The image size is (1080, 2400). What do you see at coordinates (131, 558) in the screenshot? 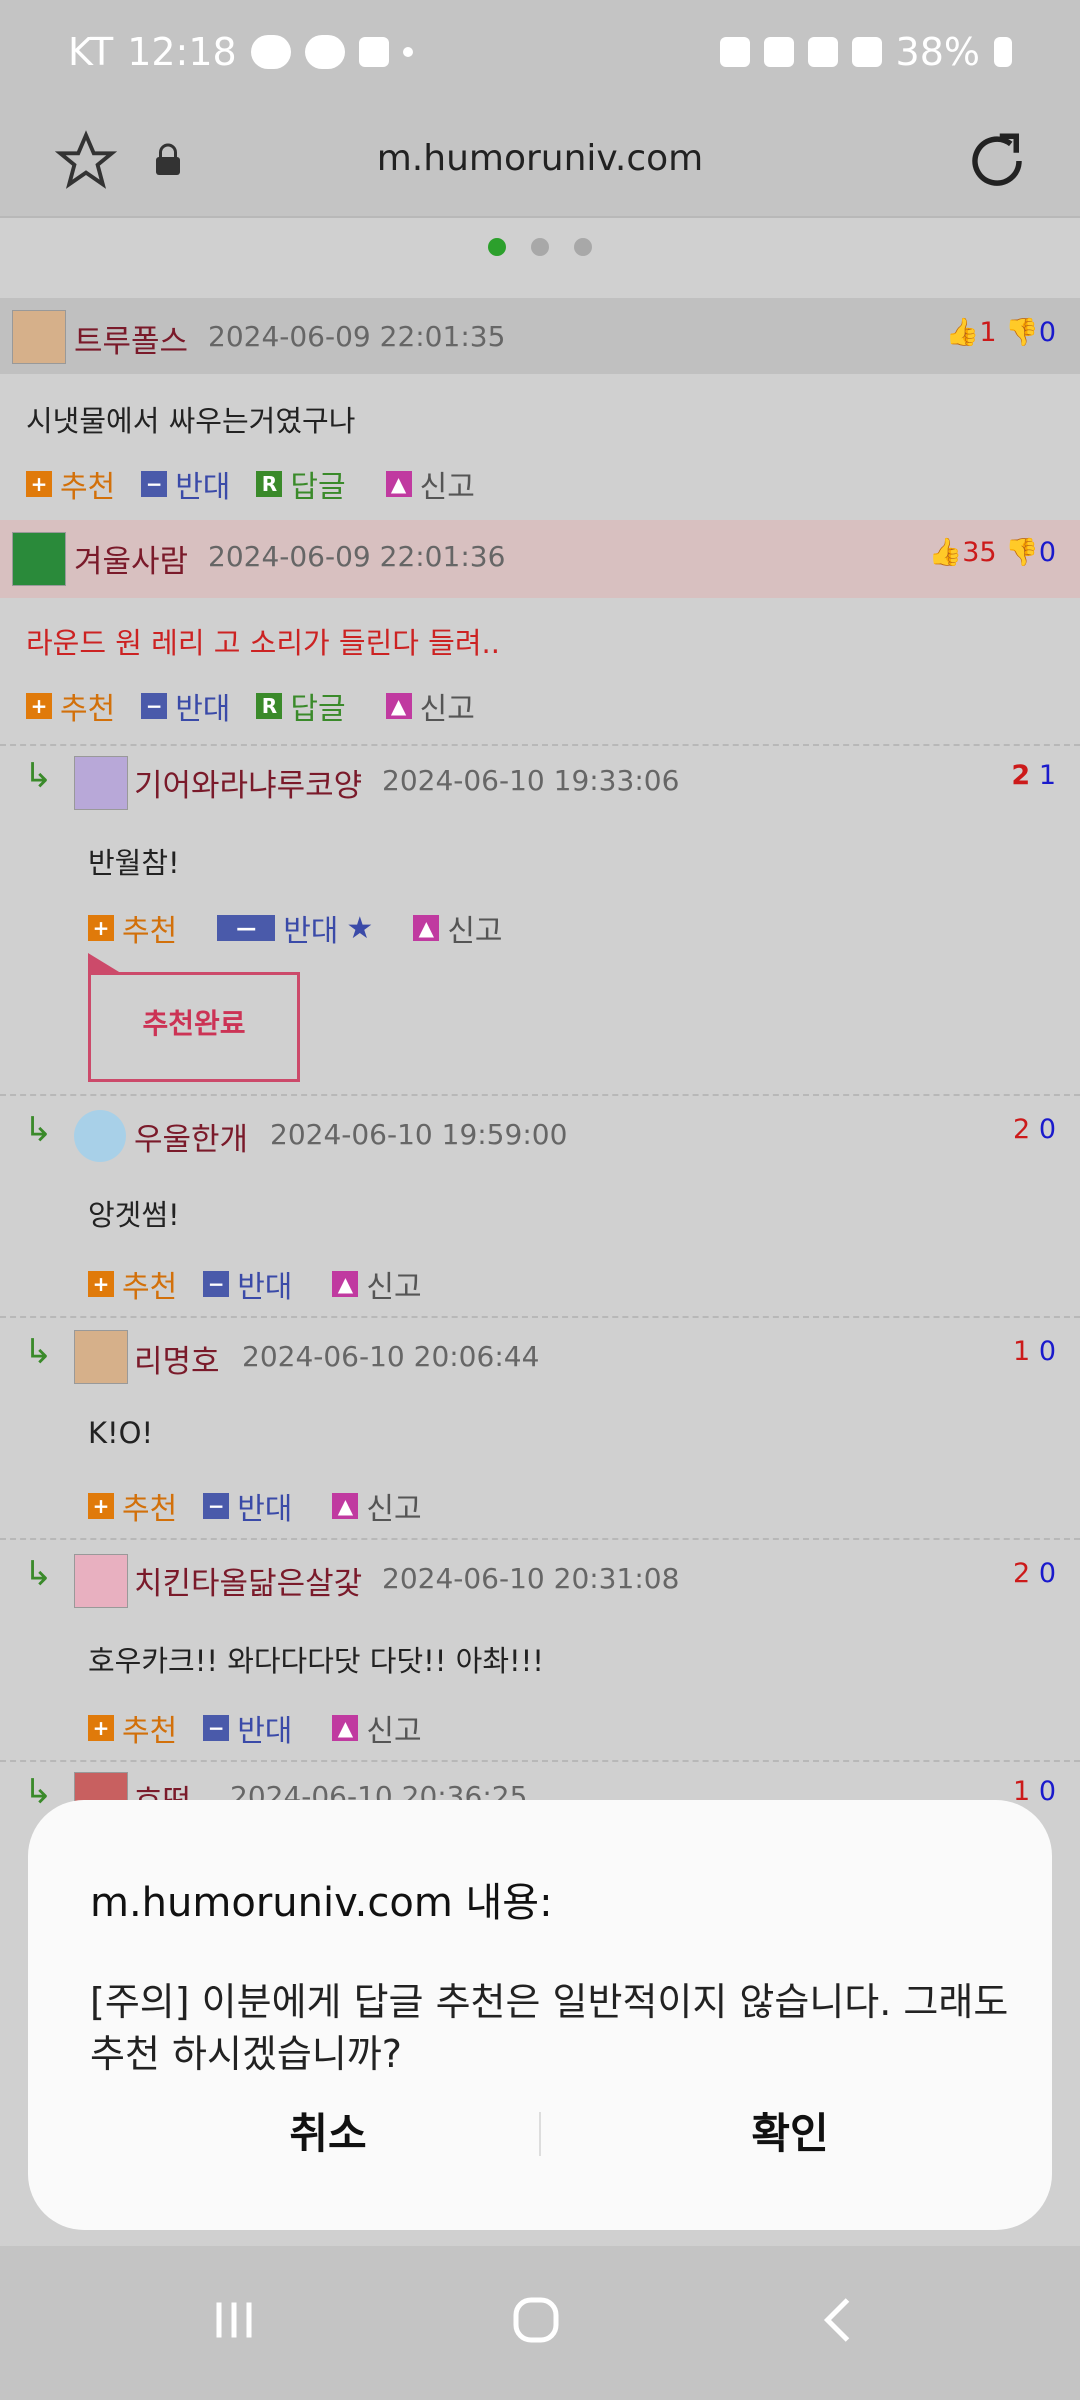
I see `comment-author: 겨울사람` at bounding box center [131, 558].